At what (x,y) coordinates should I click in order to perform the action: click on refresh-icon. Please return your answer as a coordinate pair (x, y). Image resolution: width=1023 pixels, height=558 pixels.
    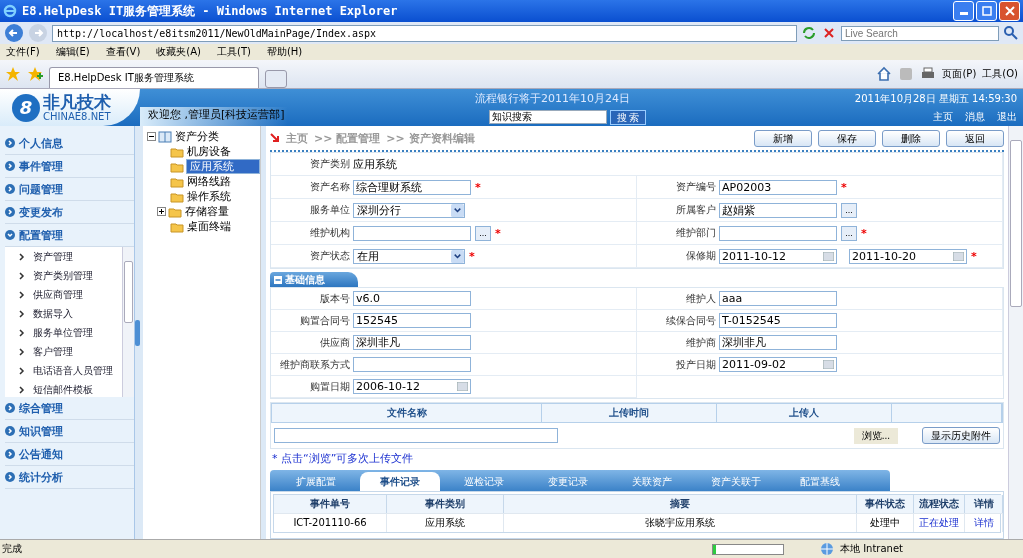
    Looking at the image, I should click on (809, 33).